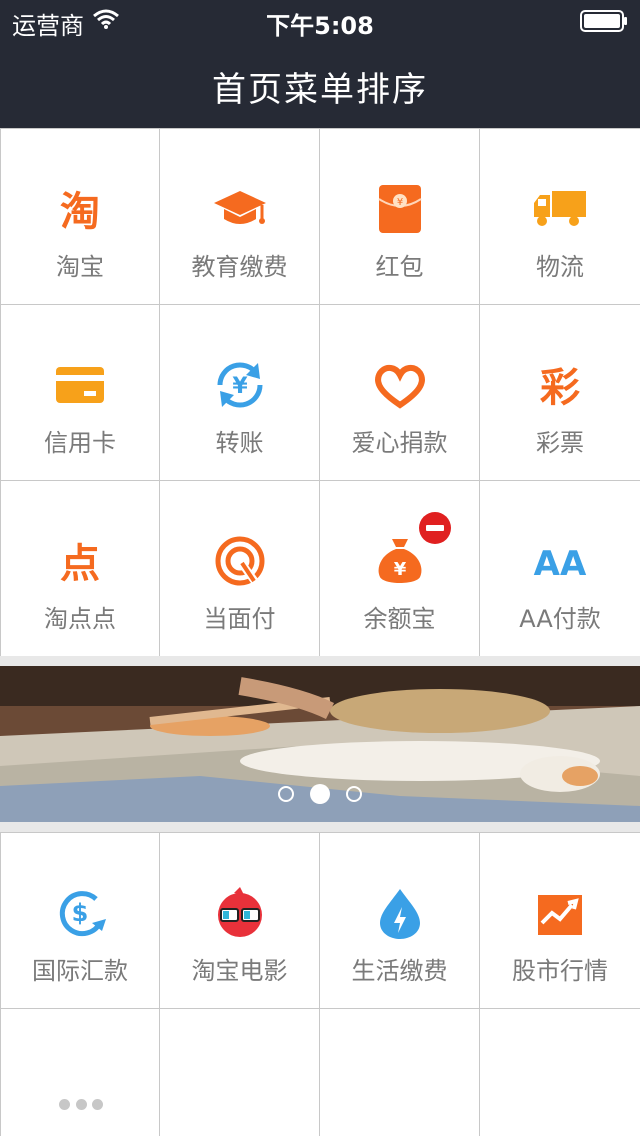 The image size is (640, 1136). Describe the element at coordinates (80, 385) in the screenshot. I see `credit-card-icon` at that location.